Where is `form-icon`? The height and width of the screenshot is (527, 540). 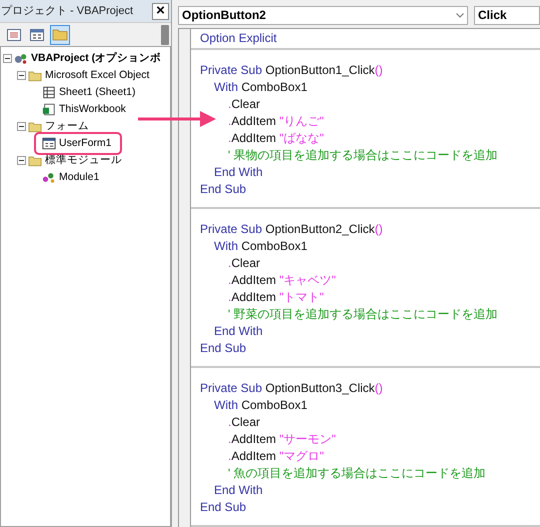
form-icon is located at coordinates (49, 143).